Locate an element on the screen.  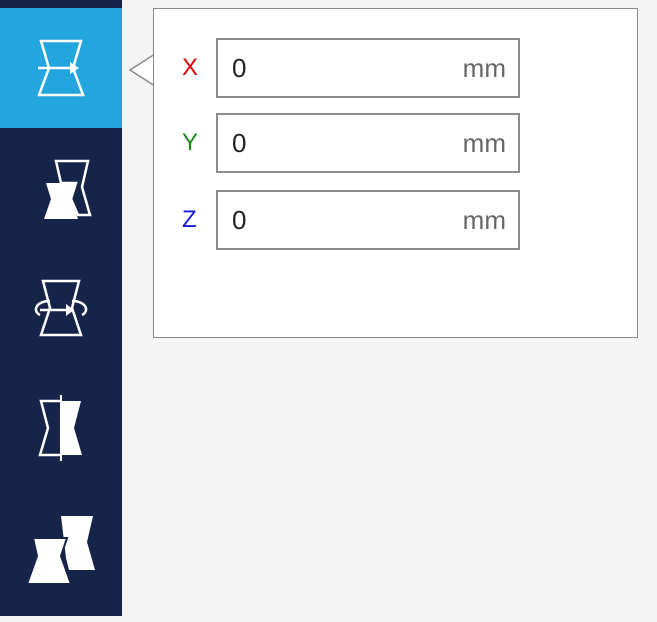
mirror-tool-button is located at coordinates (61, 428).